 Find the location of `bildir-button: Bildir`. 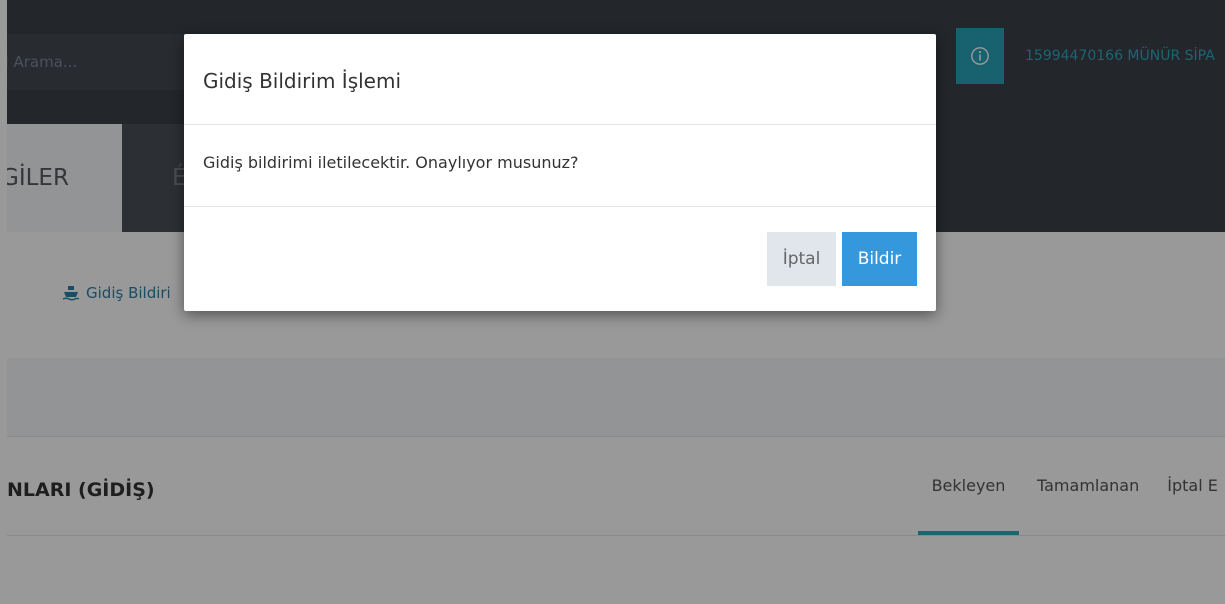

bildir-button: Bildir is located at coordinates (879, 259).